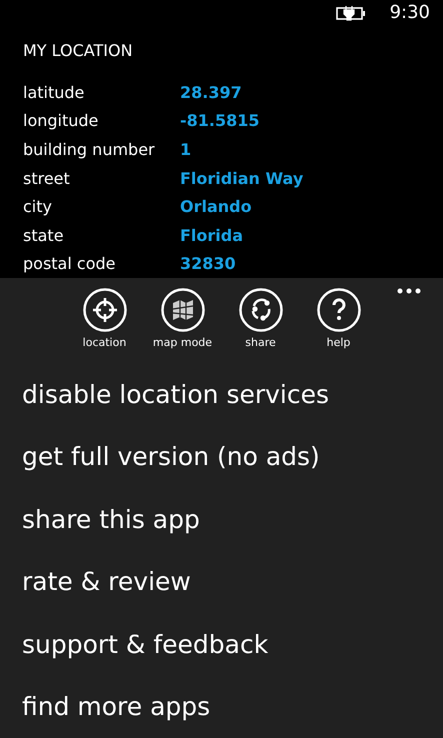 The width and height of the screenshot is (443, 738). Describe the element at coordinates (78, 51) in the screenshot. I see `page-title: MY LOCATION` at that location.